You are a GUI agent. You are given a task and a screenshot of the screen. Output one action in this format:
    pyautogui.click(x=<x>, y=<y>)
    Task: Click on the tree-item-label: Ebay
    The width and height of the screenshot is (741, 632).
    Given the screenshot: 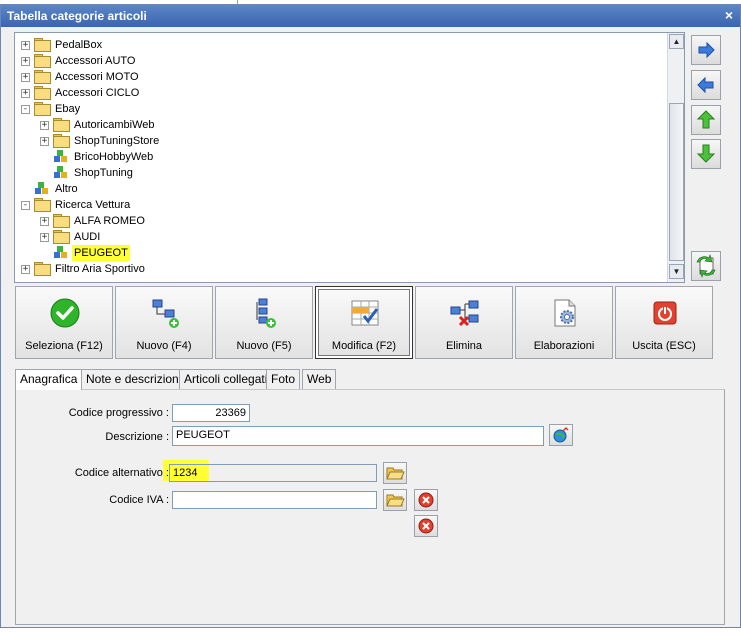 What is the action you would take?
    pyautogui.click(x=68, y=109)
    